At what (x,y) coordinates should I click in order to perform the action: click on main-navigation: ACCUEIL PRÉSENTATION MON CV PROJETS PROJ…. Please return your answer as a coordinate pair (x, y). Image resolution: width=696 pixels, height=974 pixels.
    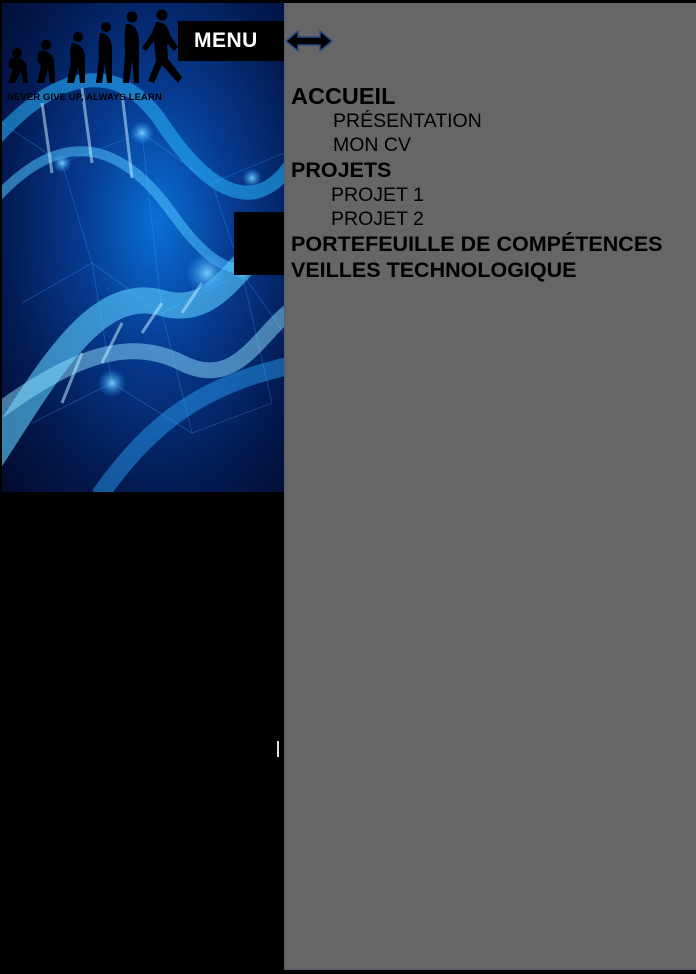
    Looking at the image, I should click on (477, 183).